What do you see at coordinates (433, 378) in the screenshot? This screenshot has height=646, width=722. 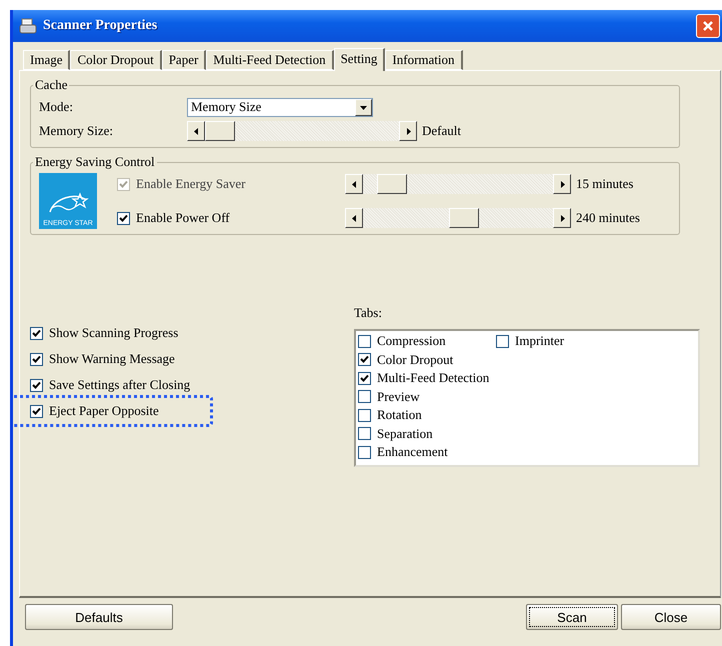 I see `checkbox-label: Multi-Feed Detection` at bounding box center [433, 378].